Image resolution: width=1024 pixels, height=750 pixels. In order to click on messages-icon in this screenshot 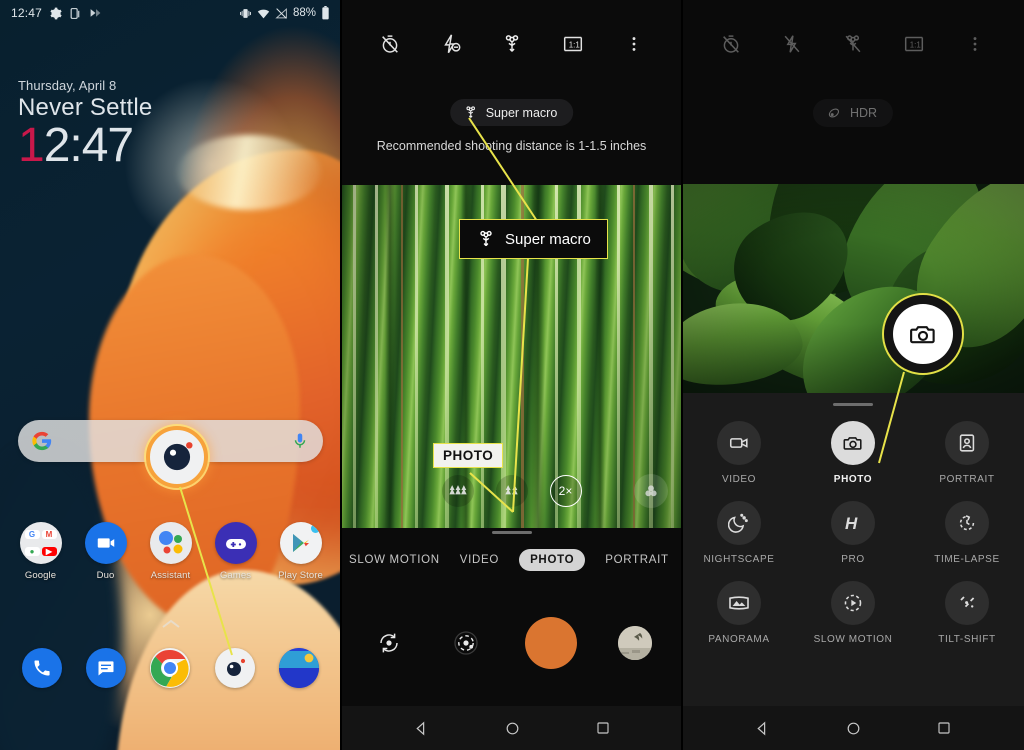, I will do `click(106, 668)`.